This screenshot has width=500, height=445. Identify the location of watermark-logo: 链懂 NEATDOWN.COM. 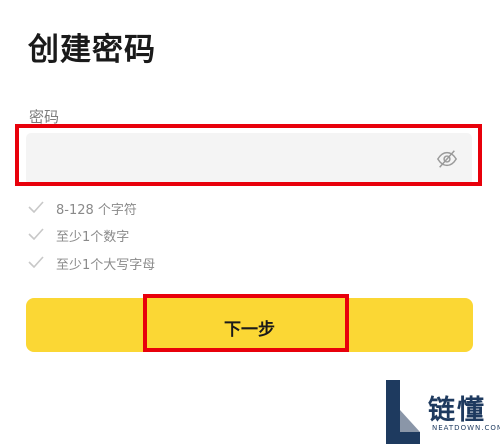
(440, 409).